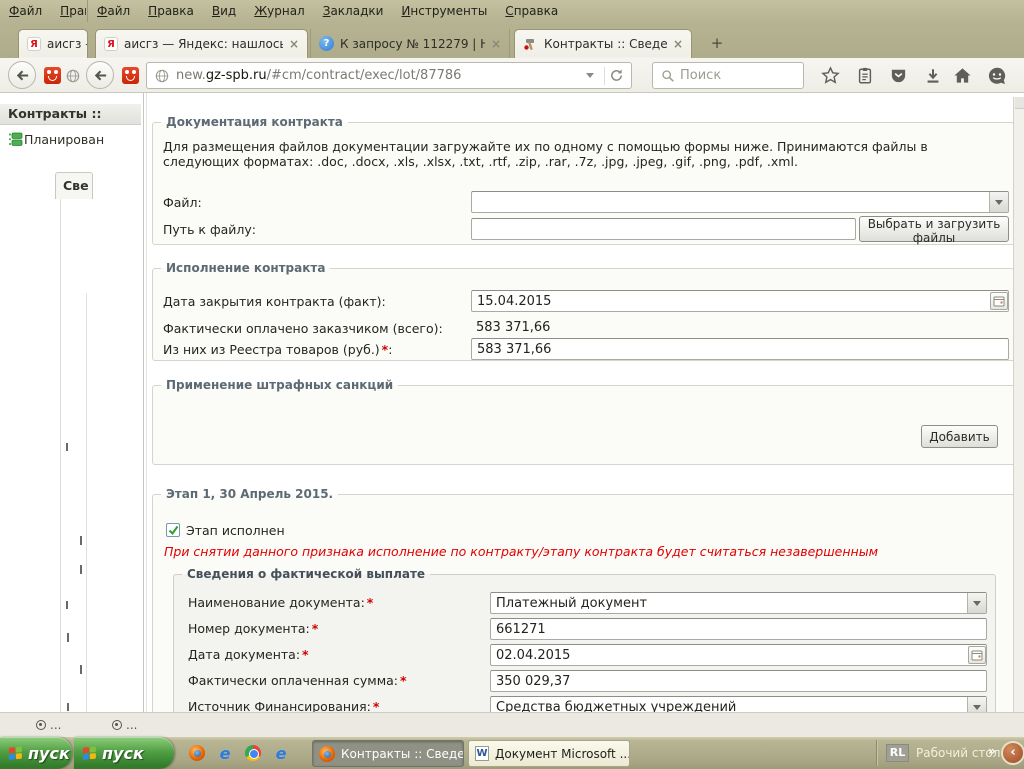 The width and height of the screenshot is (1024, 769). I want to click on word-icon: W, so click(482, 753).